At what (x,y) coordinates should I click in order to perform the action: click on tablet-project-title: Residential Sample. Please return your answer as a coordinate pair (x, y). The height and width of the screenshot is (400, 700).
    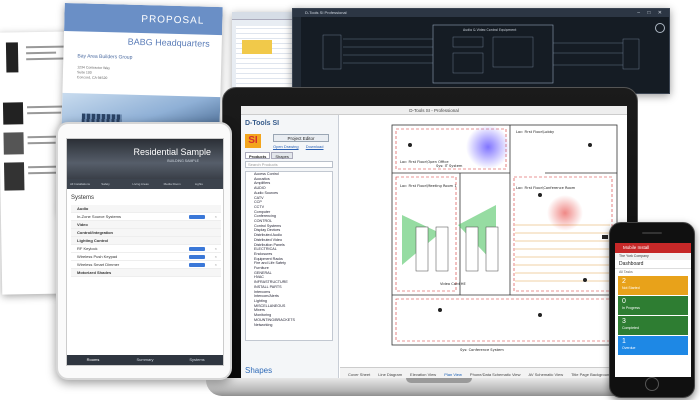
    Looking at the image, I should click on (172, 152).